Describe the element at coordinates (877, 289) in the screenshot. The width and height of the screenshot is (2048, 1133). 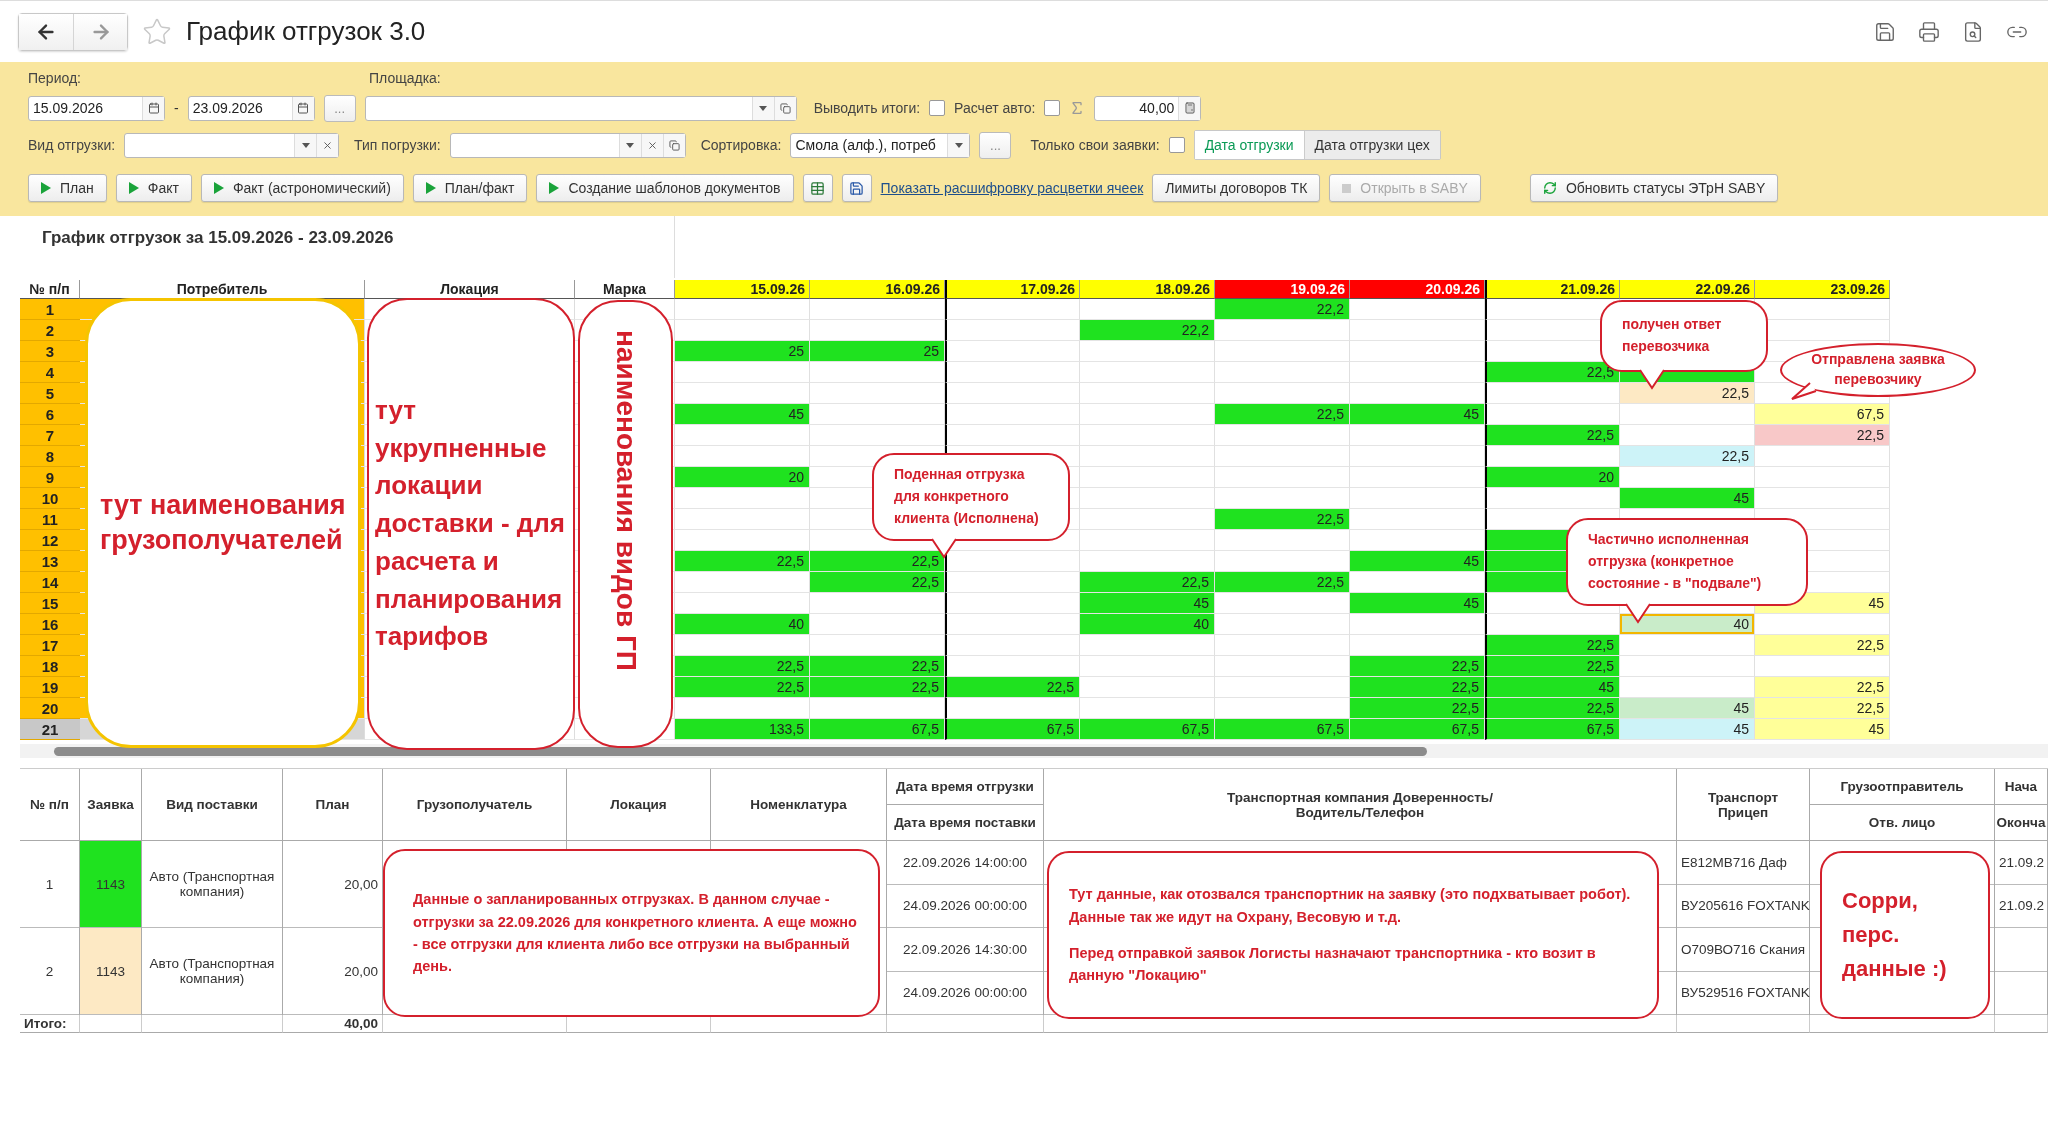
I see `date-header: 16.09.26` at that location.